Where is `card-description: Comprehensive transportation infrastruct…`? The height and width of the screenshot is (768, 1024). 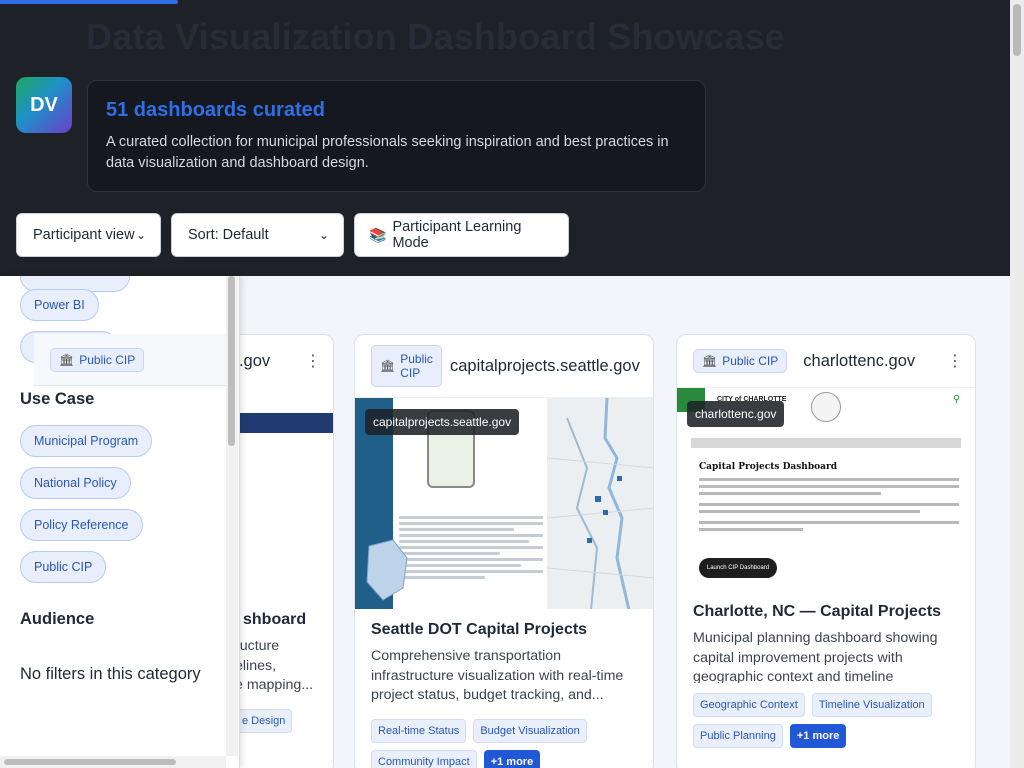
card-description: Comprehensive transportation infrastruct… is located at coordinates (497, 675).